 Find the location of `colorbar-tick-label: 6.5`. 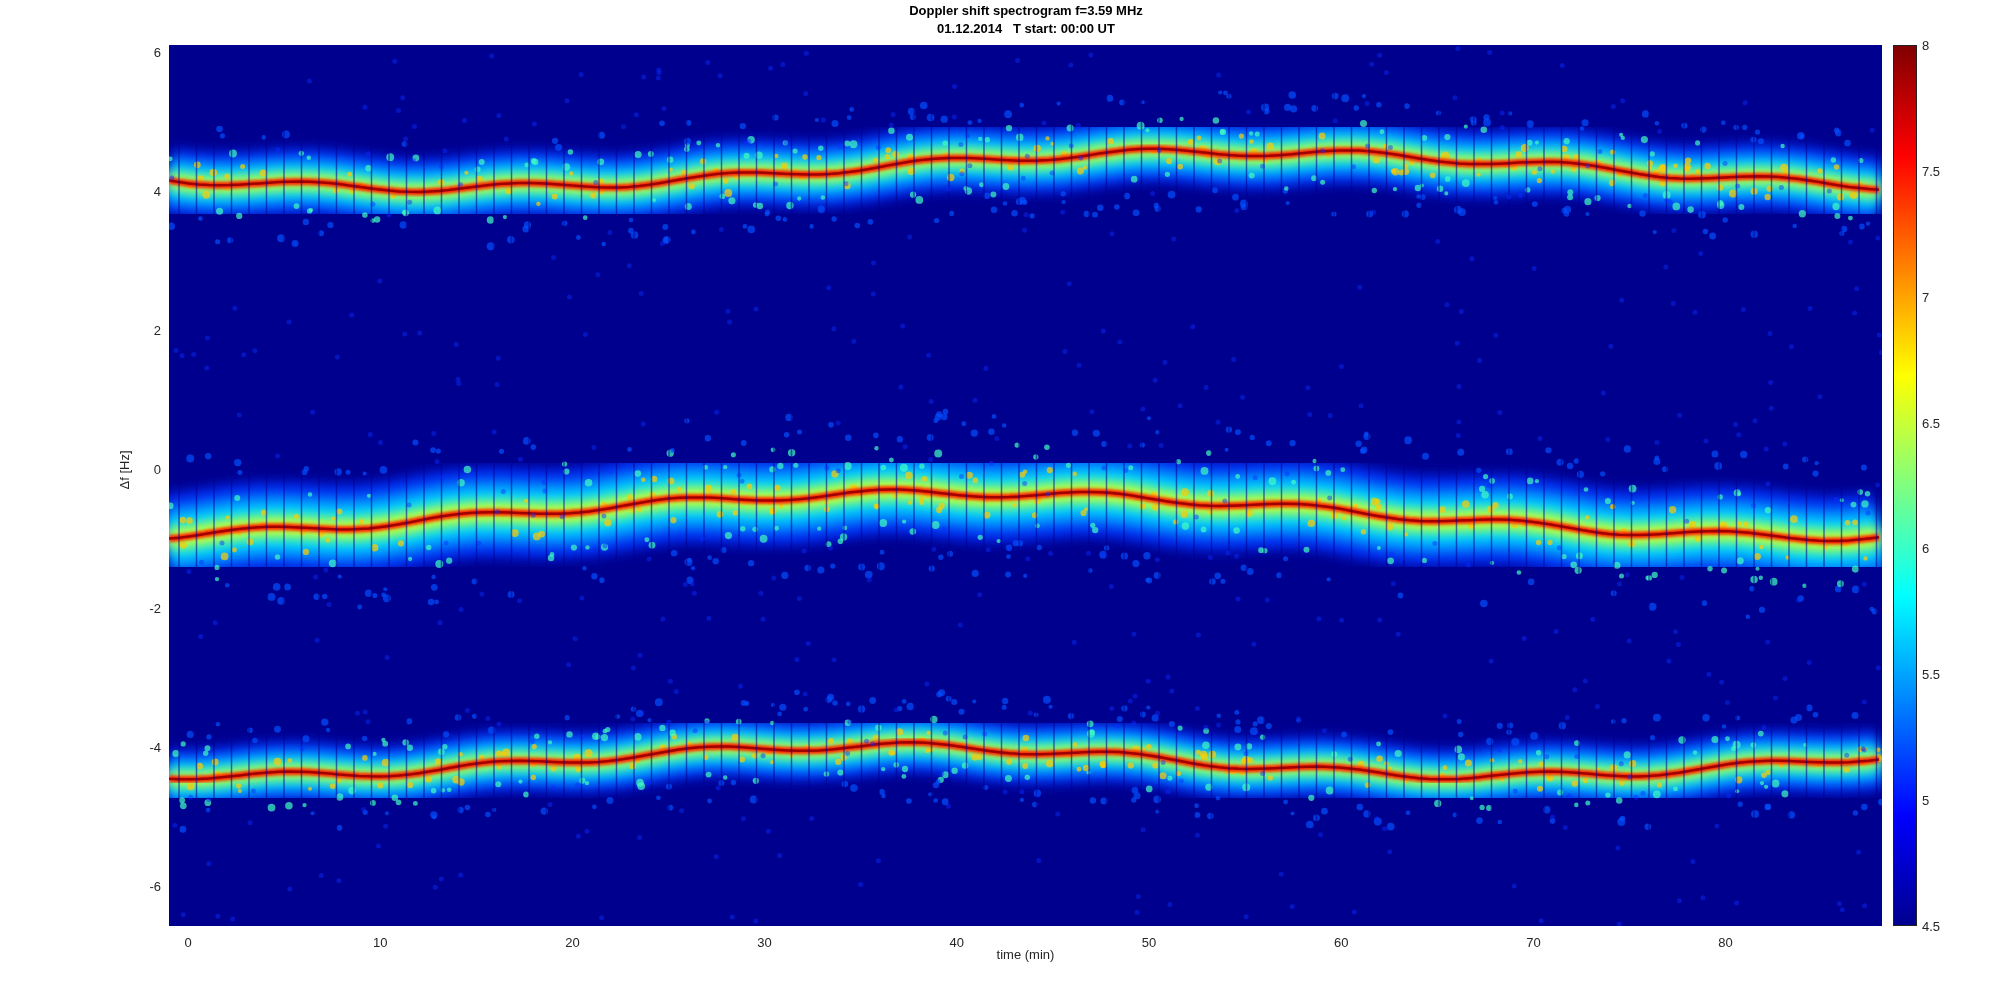

colorbar-tick-label: 6.5 is located at coordinates (1931, 423).